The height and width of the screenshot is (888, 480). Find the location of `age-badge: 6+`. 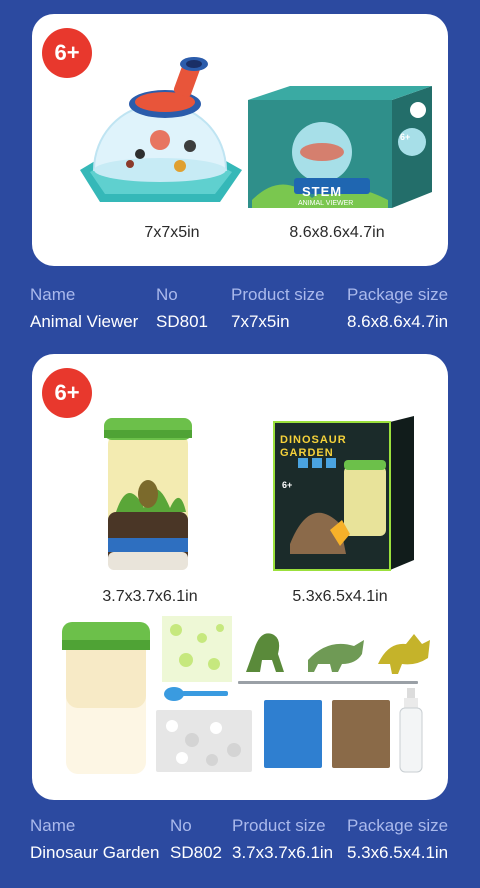

age-badge: 6+ is located at coordinates (67, 393).